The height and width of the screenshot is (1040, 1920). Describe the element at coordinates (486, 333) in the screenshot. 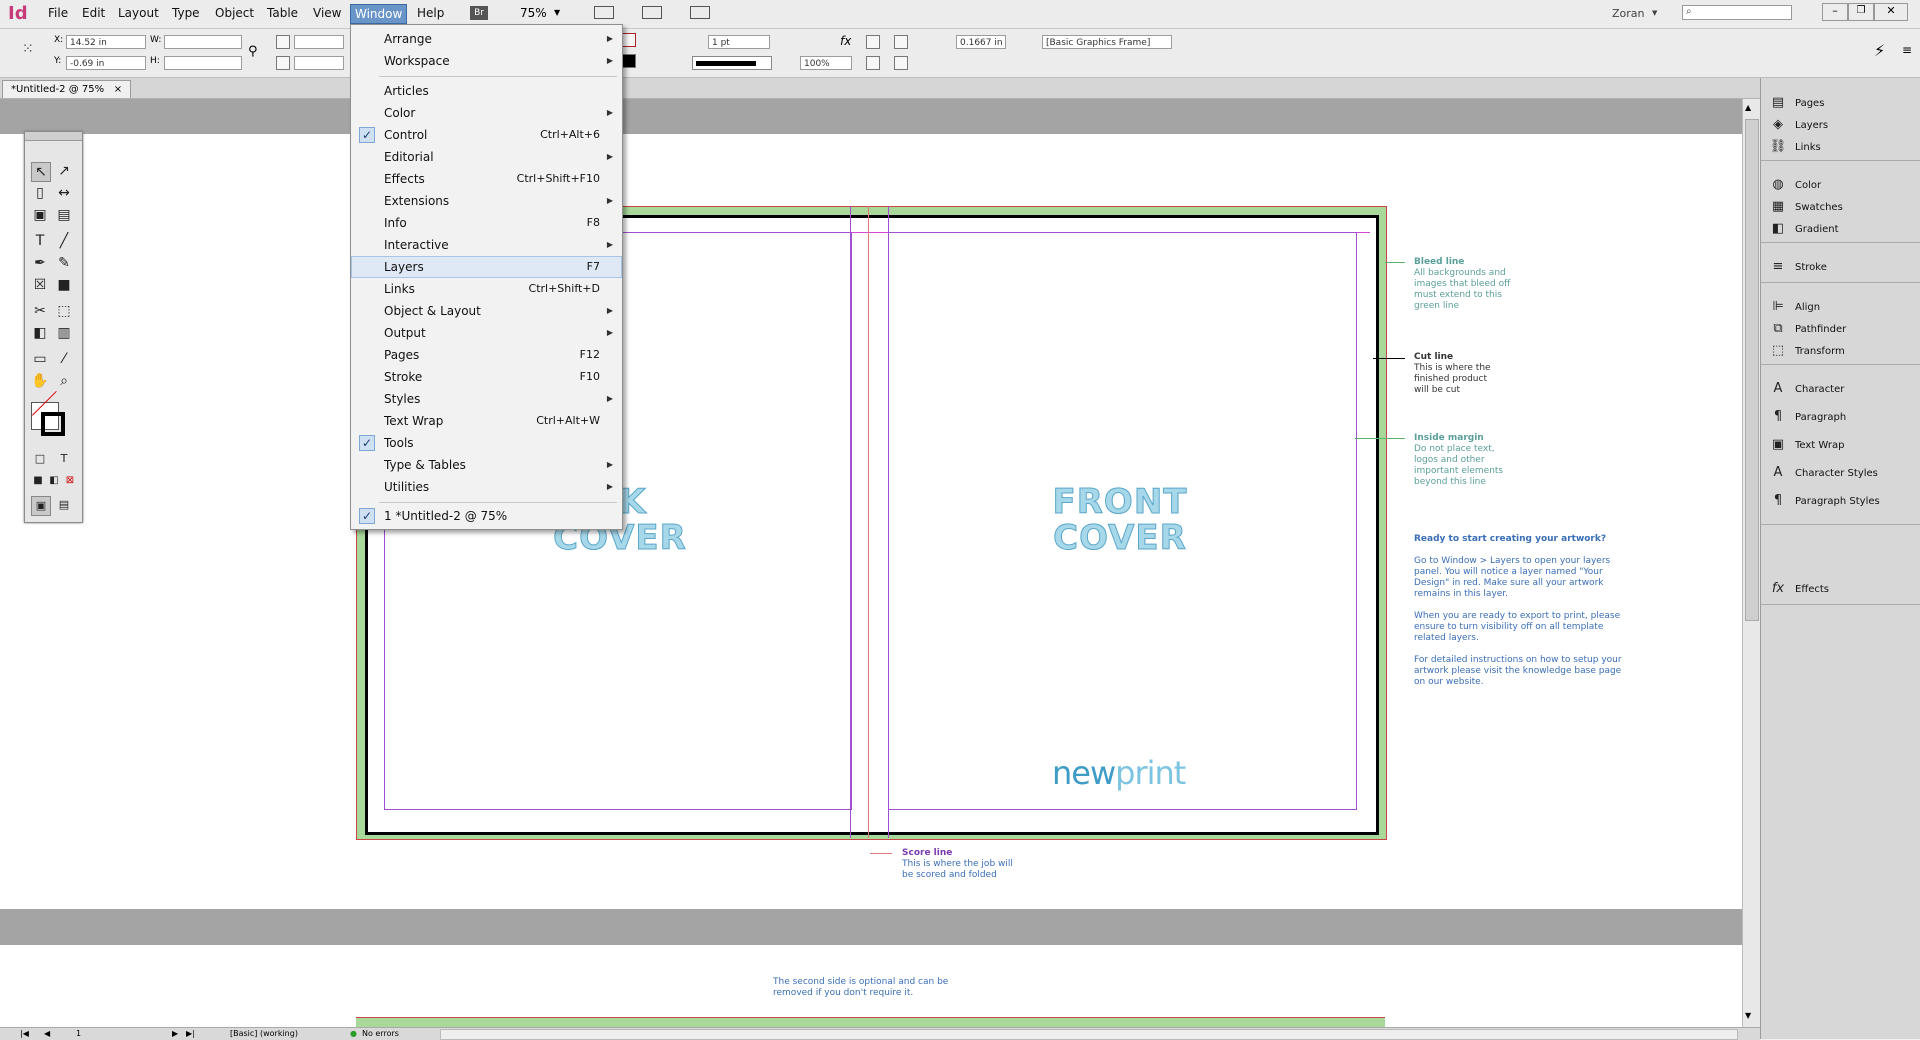

I see `menu-item-output: Output ▶` at that location.